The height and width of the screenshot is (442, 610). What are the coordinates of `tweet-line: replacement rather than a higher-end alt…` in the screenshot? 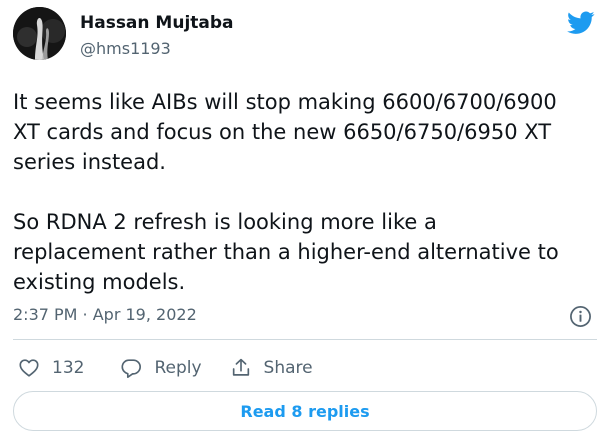 It's located at (286, 252).